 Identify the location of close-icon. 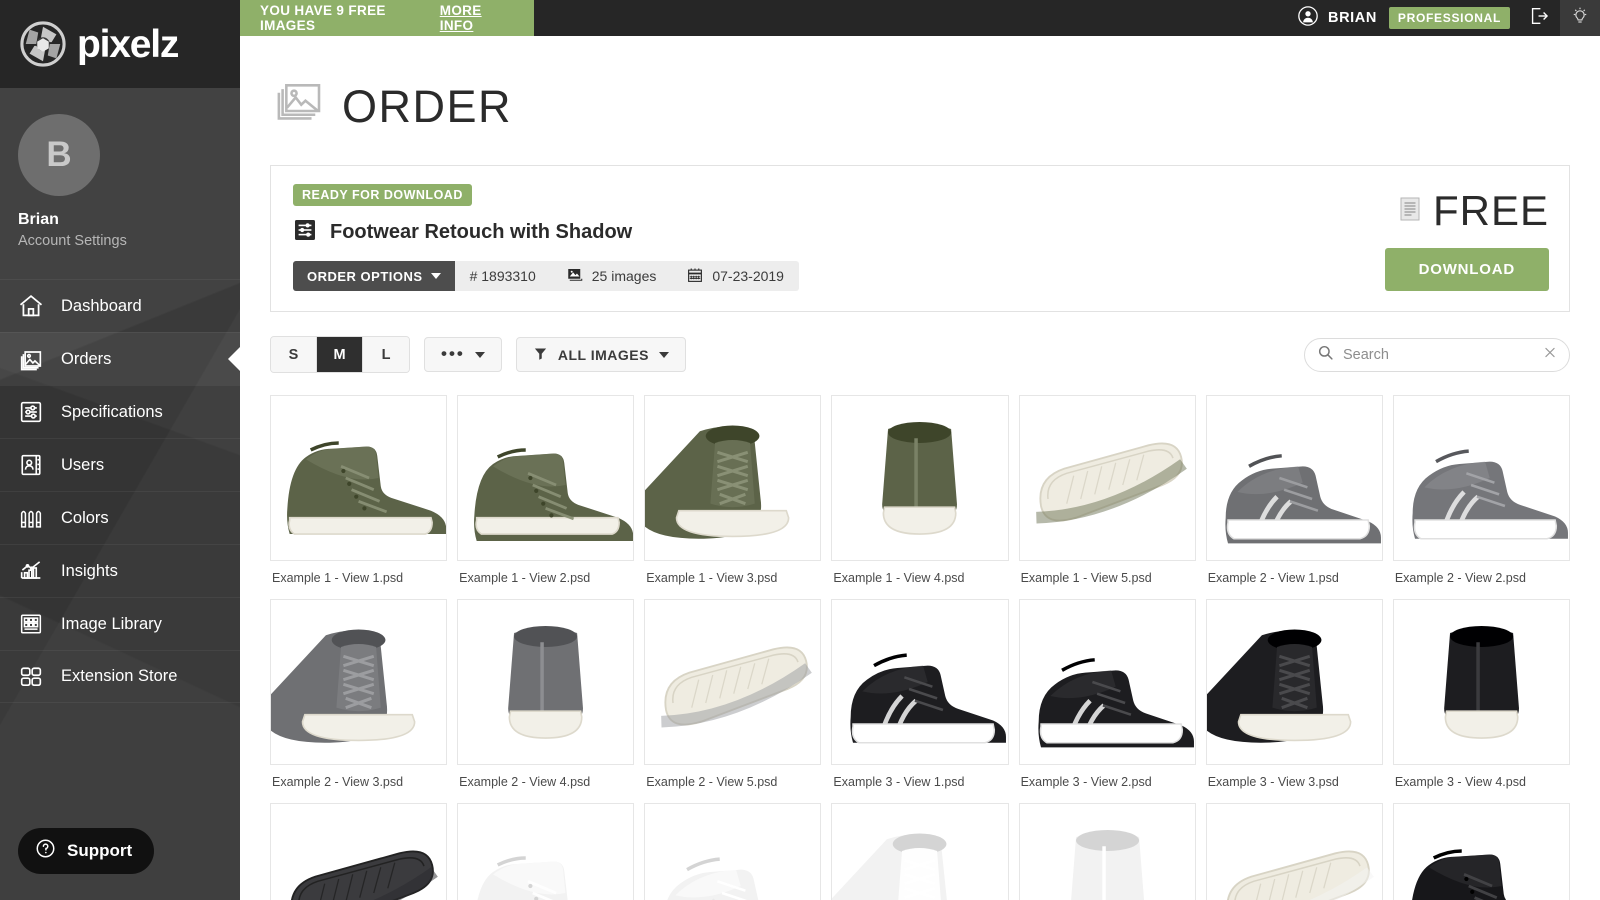
(1550, 354).